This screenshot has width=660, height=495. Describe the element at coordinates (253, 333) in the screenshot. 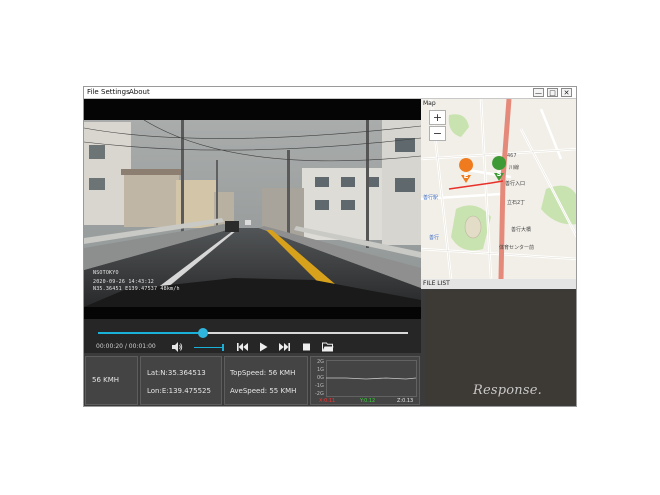

I see `seek-bar` at that location.